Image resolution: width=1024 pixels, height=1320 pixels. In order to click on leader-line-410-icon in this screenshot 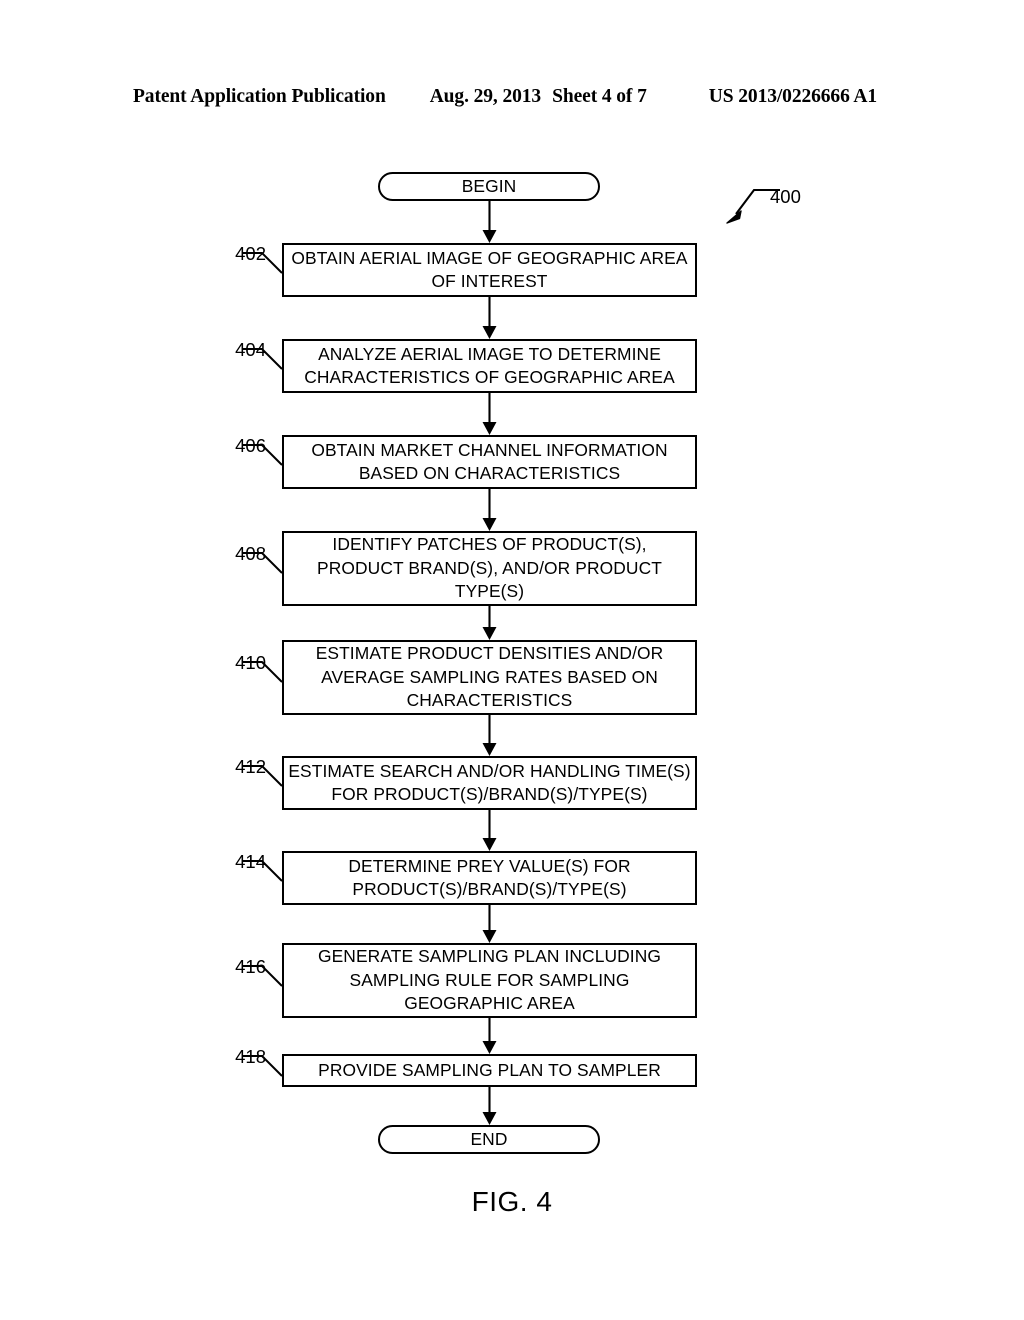, I will do `click(263, 672)`.